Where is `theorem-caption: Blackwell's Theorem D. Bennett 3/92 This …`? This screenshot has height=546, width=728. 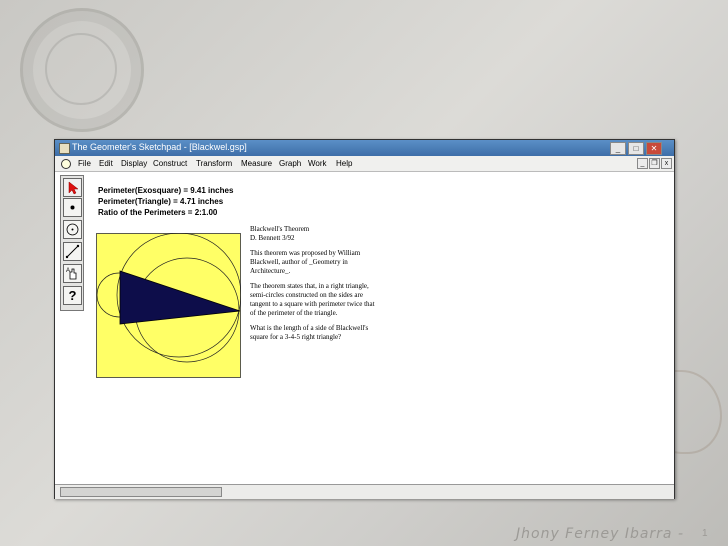 theorem-caption: Blackwell's Theorem D. Bennett 3/92 This … is located at coordinates (315, 286).